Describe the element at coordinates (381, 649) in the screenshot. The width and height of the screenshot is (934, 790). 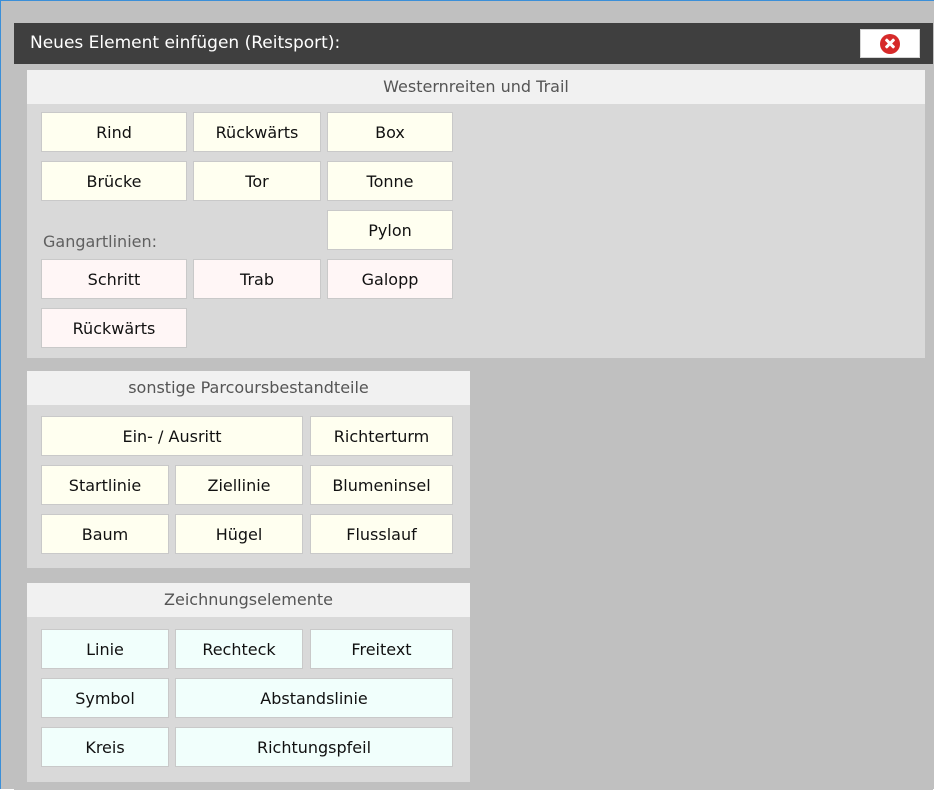
I see `button-freitext: Freitext` at that location.